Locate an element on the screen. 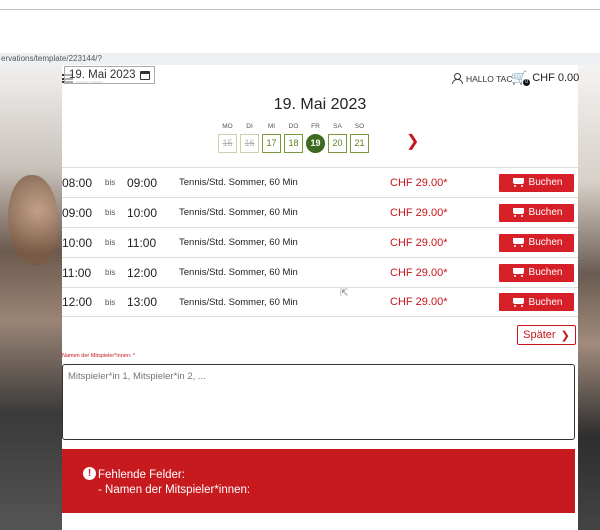 Image resolution: width=600 pixels, height=530 pixels. day-label: SO is located at coordinates (359, 126).